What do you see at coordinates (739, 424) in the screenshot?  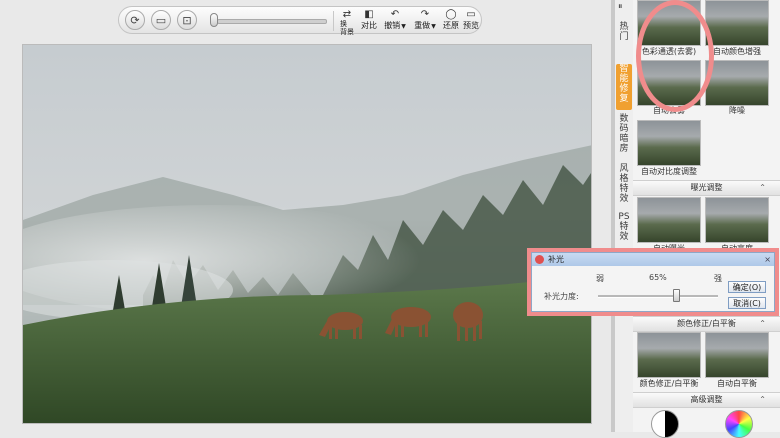 I see `color-wheel-icon` at bounding box center [739, 424].